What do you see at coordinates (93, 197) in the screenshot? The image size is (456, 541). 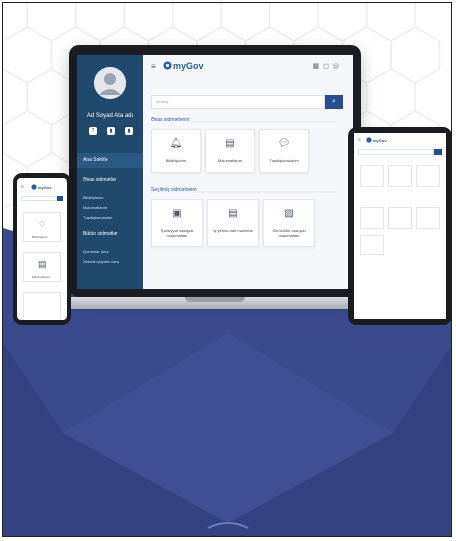 I see `sidebar-sub-item: Bildirişlərim` at bounding box center [93, 197].